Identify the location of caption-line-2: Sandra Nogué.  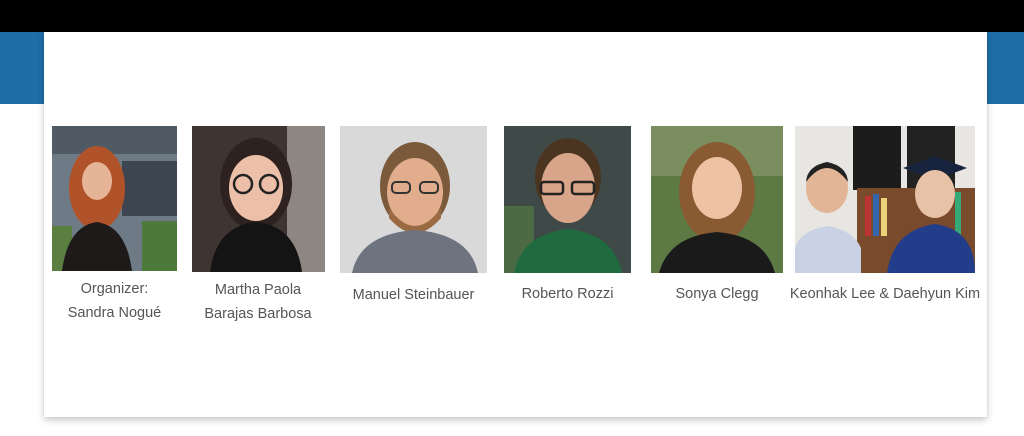
(114, 313).